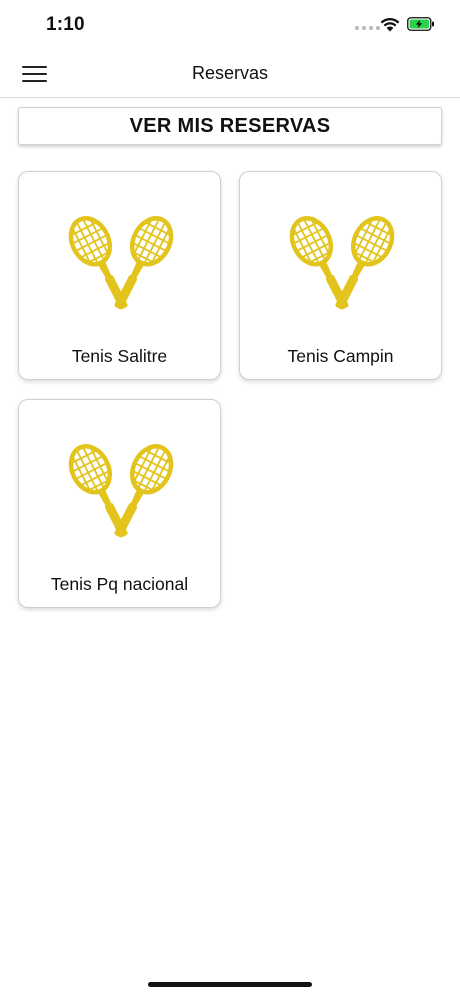 This screenshot has width=460, height=996. What do you see at coordinates (420, 24) in the screenshot?
I see `battery-charging-icon` at bounding box center [420, 24].